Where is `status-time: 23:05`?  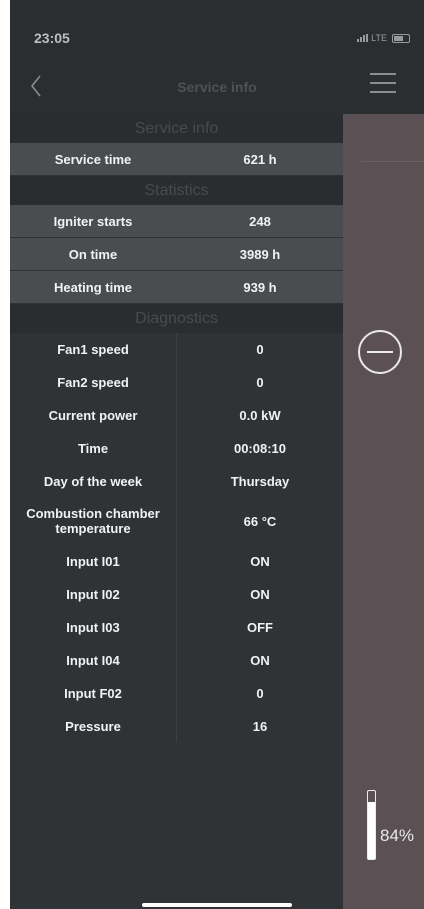
status-time: 23:05 is located at coordinates (52, 38).